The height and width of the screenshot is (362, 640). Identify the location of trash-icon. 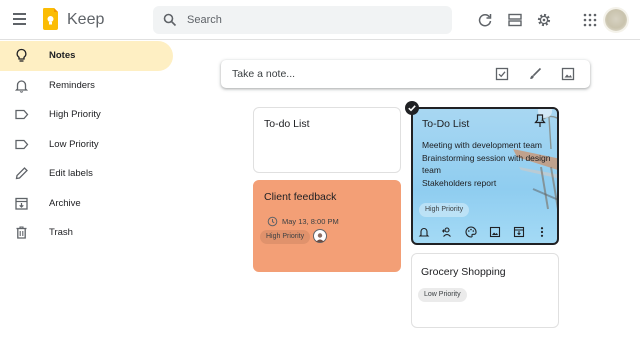
(21, 232).